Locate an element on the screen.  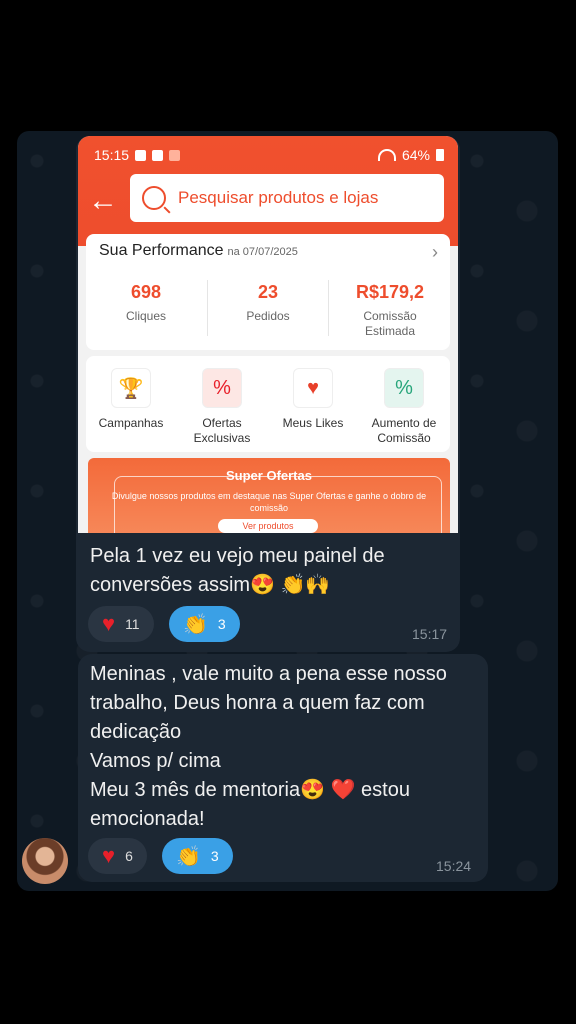
shortcut-label: Meus Likes is located at coordinates (313, 423).